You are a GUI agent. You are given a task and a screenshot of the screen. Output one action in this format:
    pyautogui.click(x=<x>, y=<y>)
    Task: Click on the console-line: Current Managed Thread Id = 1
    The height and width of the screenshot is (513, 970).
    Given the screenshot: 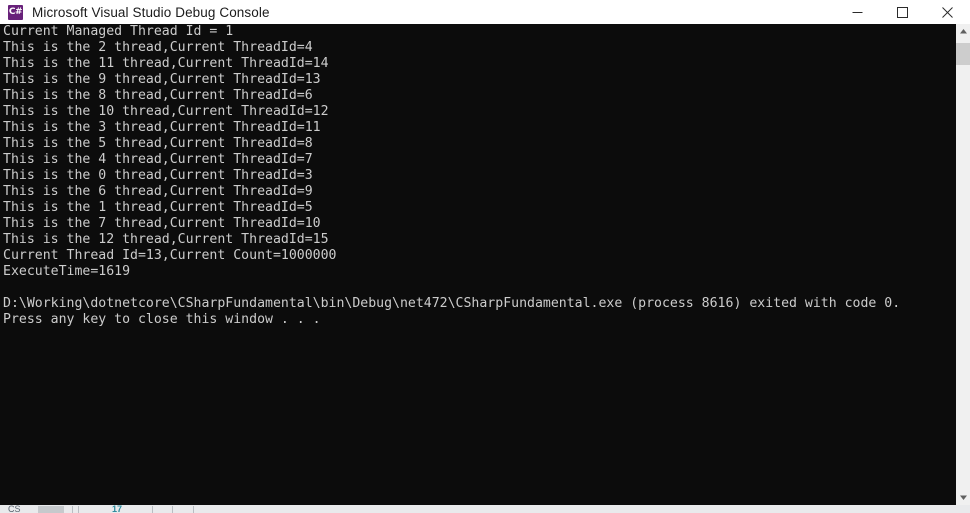 What is the action you would take?
    pyautogui.click(x=118, y=31)
    